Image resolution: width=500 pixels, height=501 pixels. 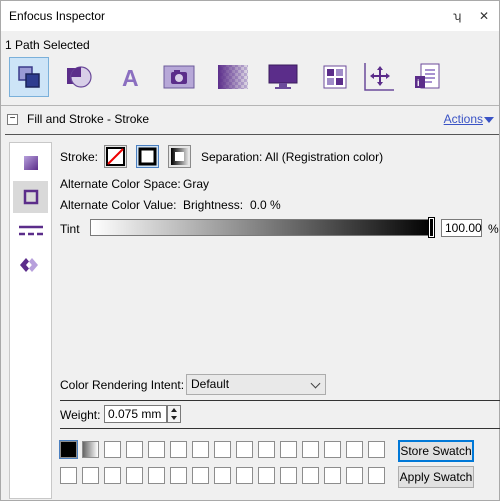 What do you see at coordinates (115, 156) in the screenshot?
I see `stroke-none-button` at bounding box center [115, 156].